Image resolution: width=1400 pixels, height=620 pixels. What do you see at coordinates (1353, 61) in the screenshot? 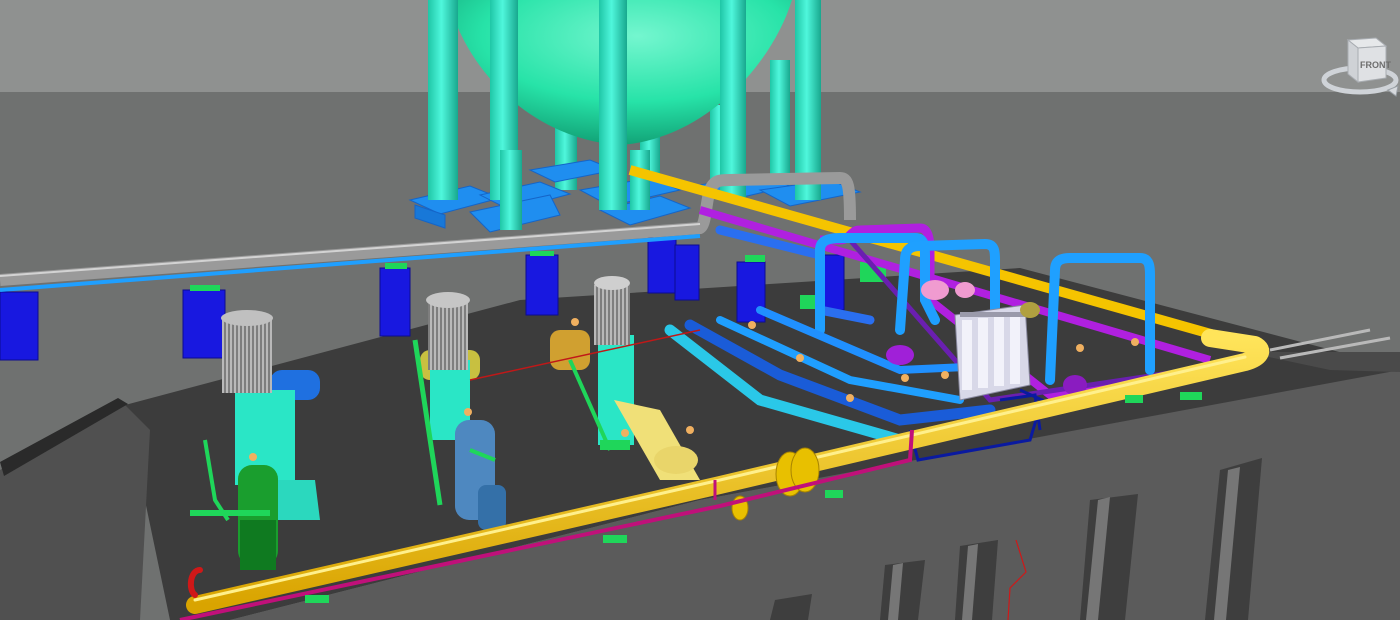
I see `viewcube-front-face` at bounding box center [1353, 61].